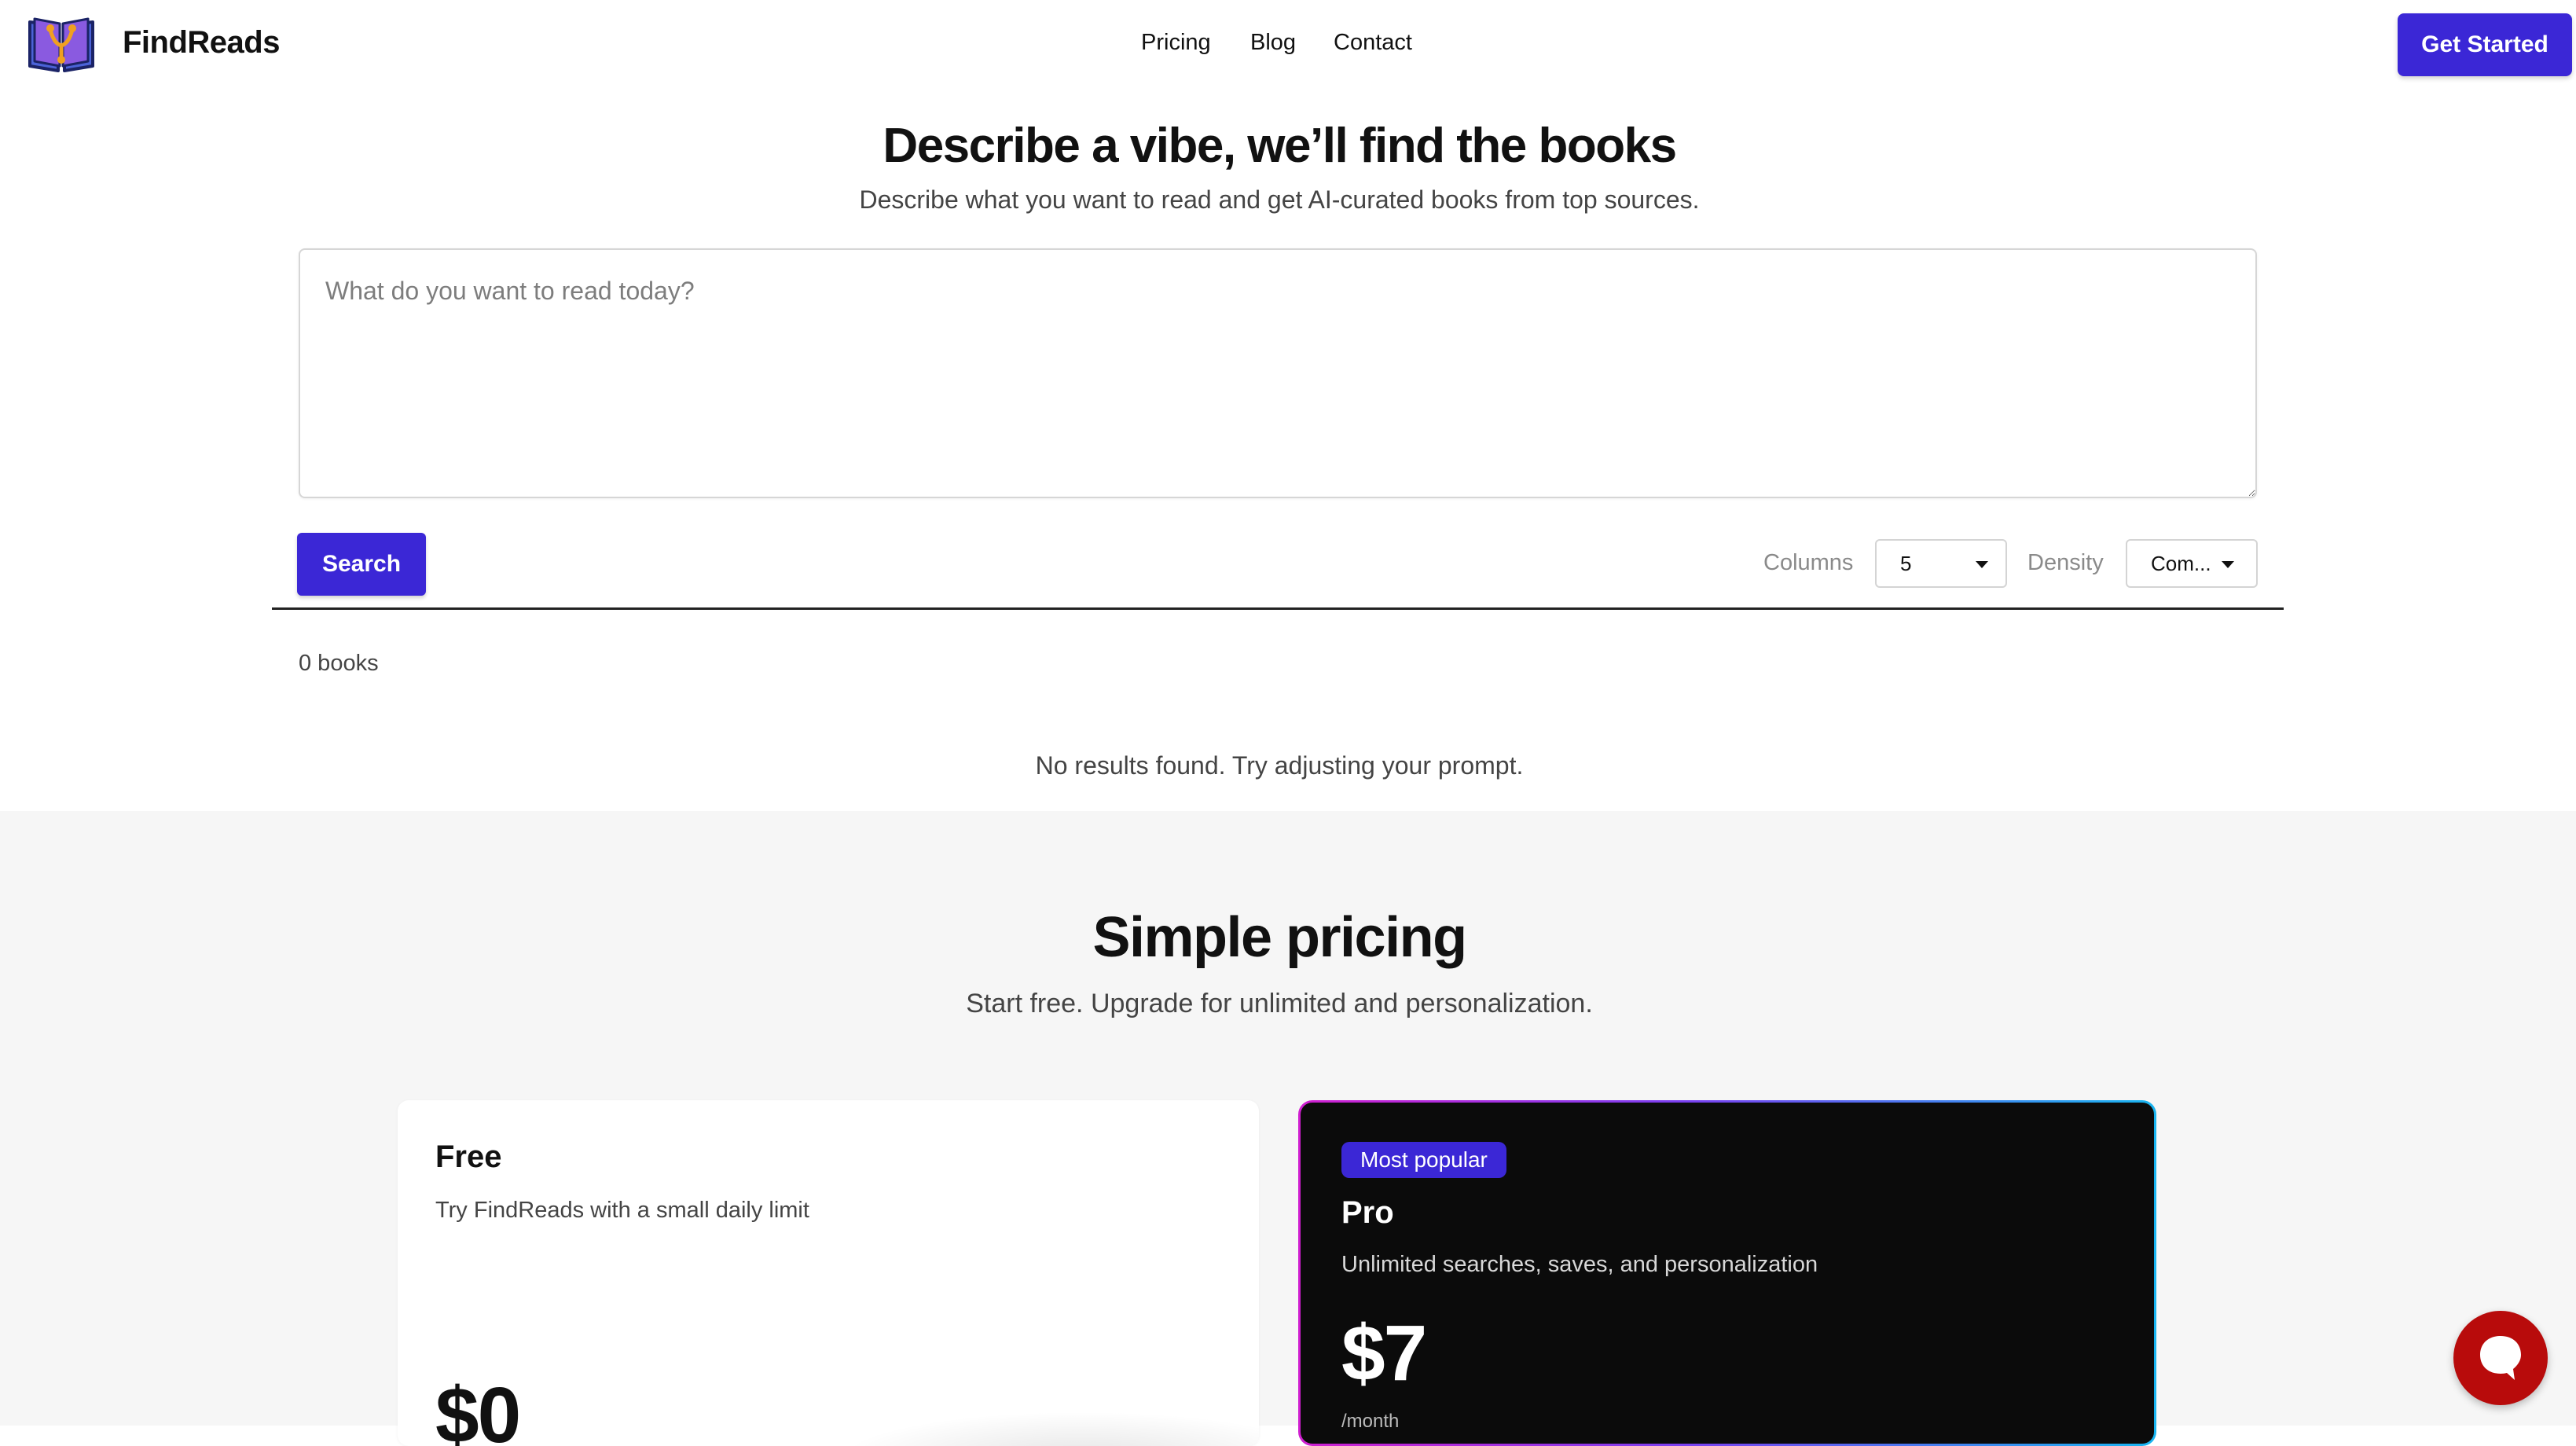  Describe the element at coordinates (361, 564) in the screenshot. I see `search-button: Search` at that location.